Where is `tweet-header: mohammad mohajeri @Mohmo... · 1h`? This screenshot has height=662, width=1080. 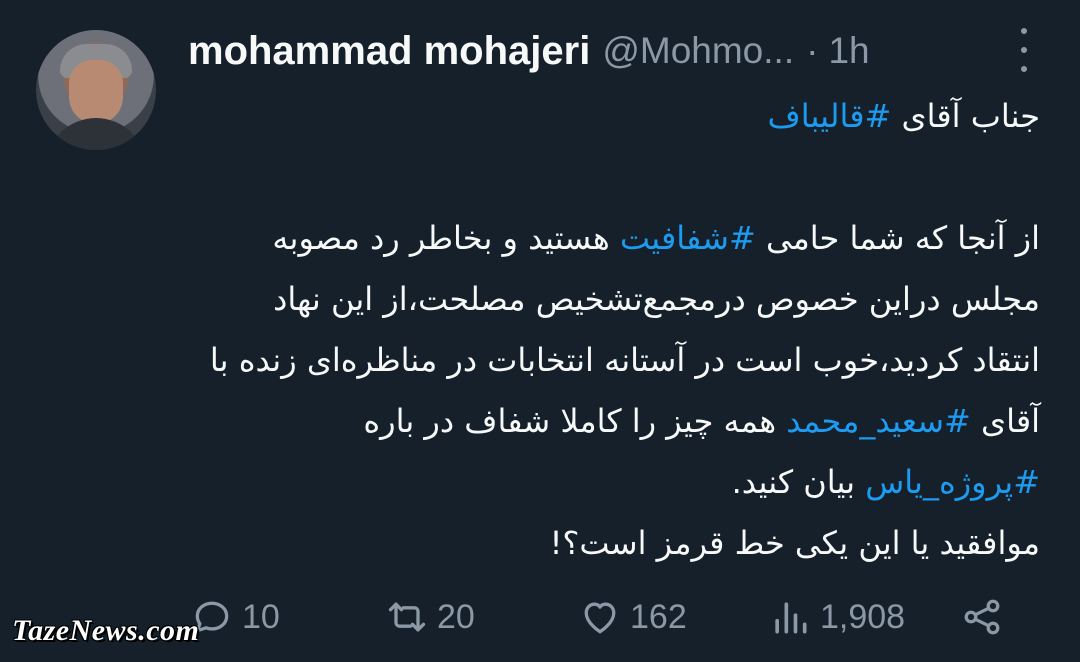 tweet-header: mohammad mohajeri @Mohmo... · 1h is located at coordinates (618, 51).